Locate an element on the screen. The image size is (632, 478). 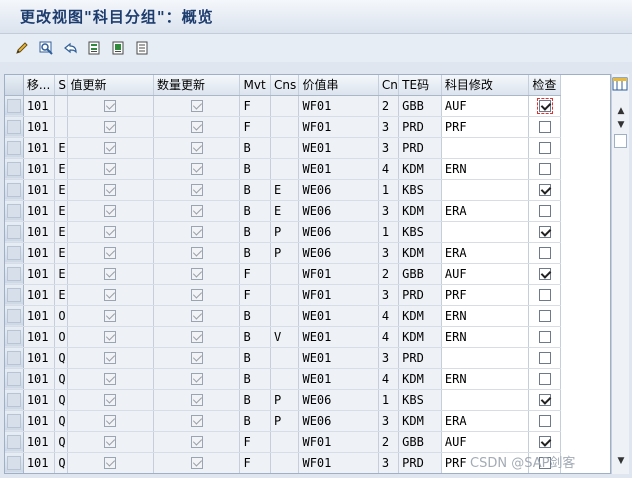
col-header-mvt: Mvt is located at coordinates (255, 85).